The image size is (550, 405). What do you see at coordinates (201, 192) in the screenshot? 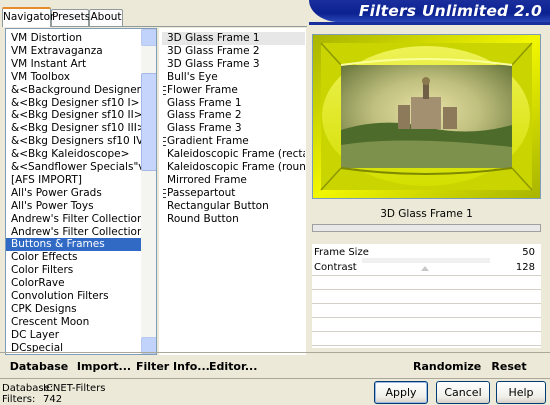
I see `filter-item-label: Passepartout` at bounding box center [201, 192].